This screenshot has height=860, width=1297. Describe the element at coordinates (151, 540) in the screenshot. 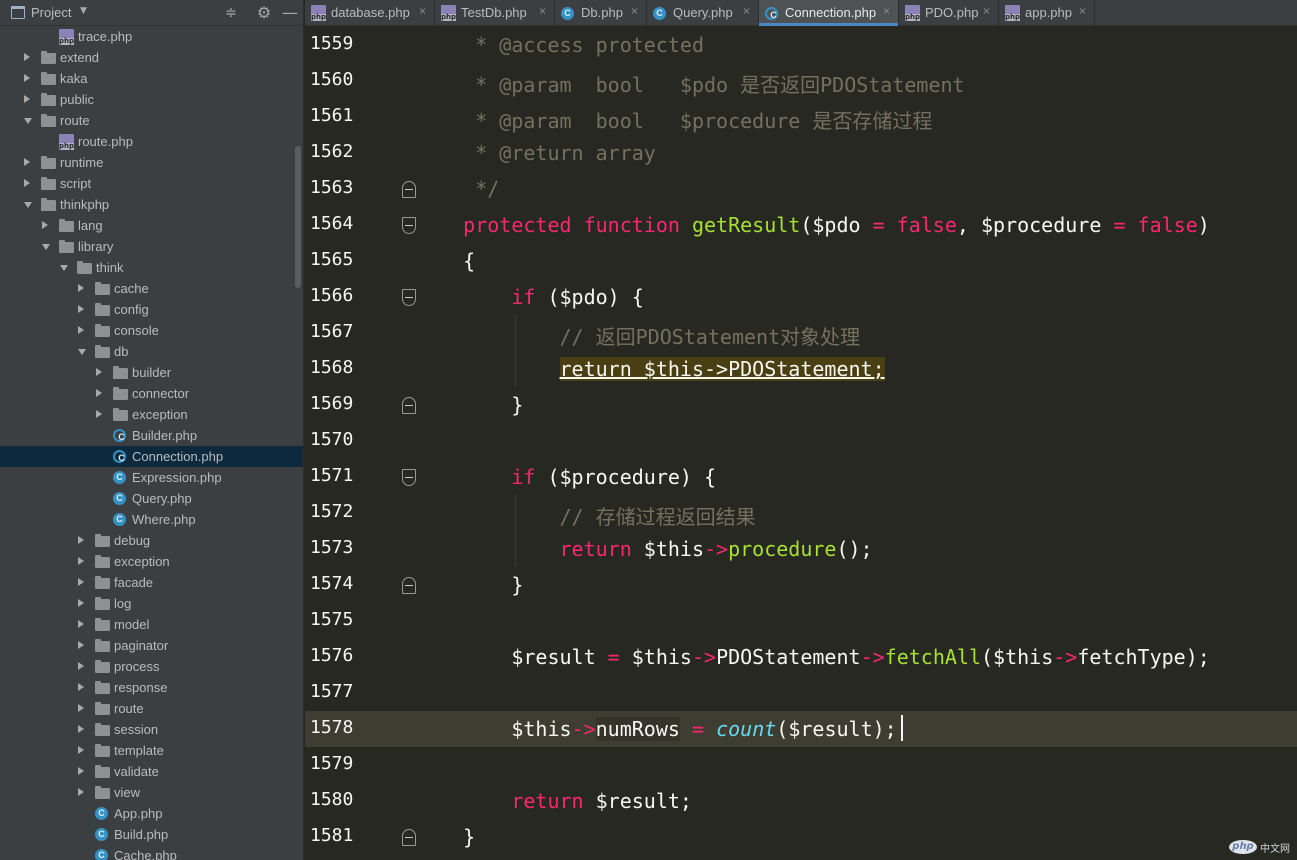

I see `tree-item: debug` at that location.